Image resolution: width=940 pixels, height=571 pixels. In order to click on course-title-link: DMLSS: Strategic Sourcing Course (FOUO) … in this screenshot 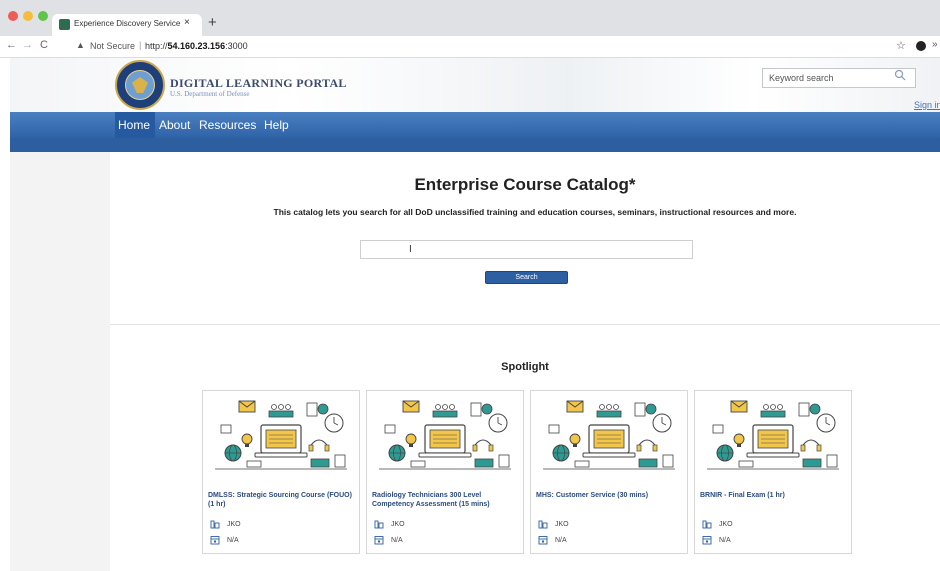, I will do `click(283, 500)`.